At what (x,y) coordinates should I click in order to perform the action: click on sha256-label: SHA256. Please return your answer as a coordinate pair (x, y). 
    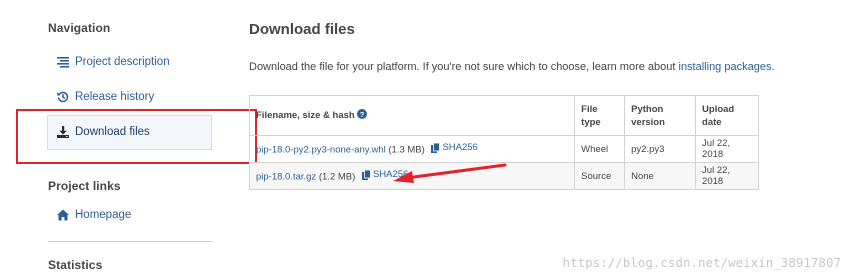
    Looking at the image, I should click on (460, 148).